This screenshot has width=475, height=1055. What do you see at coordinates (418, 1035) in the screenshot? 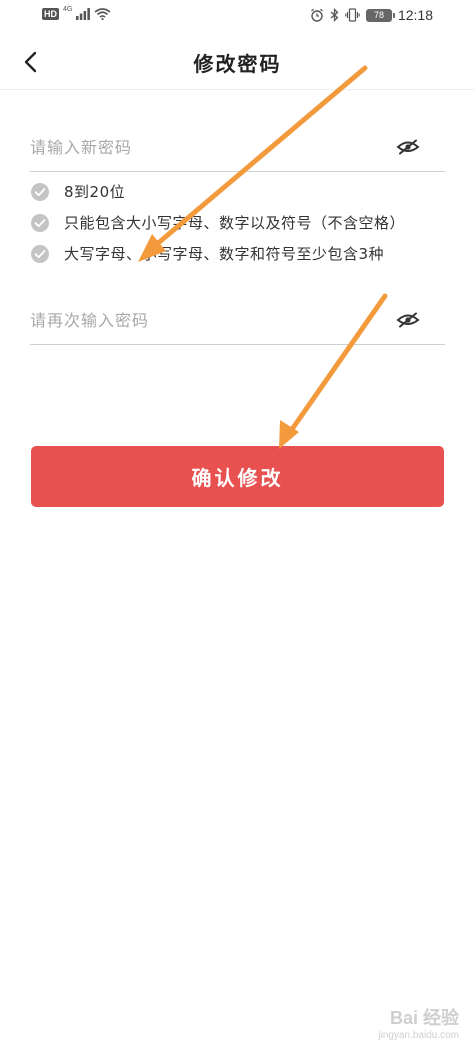
I see `watermark-url: jingyan.baidu.com` at bounding box center [418, 1035].